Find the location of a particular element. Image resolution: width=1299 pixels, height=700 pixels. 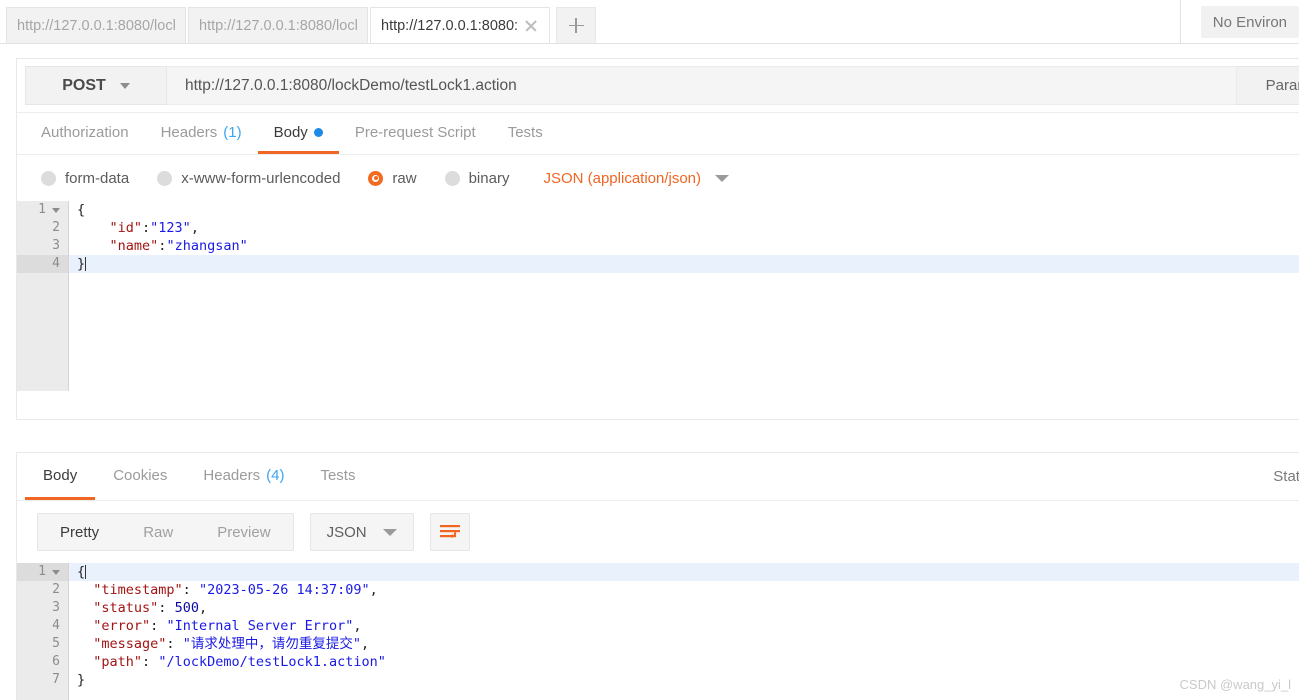

request-body-line: 3 "name": "zhangsan" is located at coordinates (658, 246).